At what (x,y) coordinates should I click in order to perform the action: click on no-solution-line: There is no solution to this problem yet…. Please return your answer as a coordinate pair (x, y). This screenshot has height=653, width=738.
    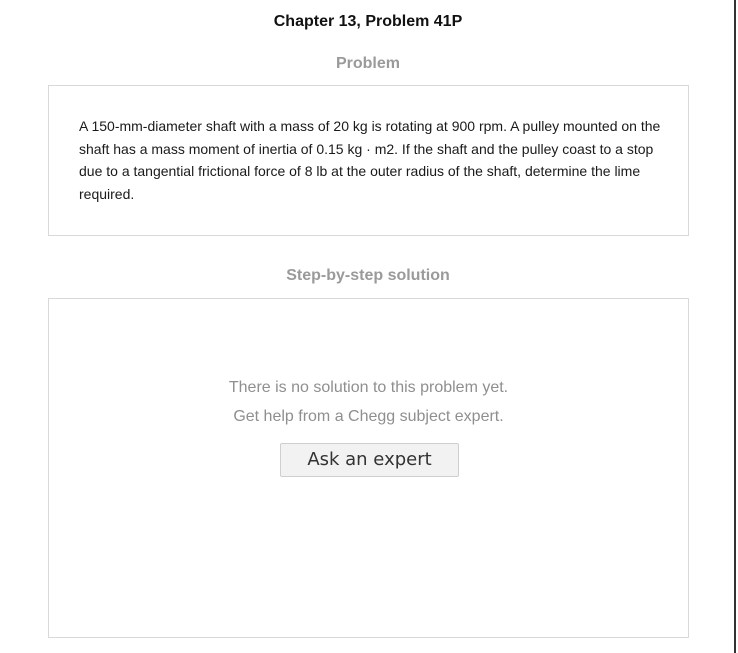
    Looking at the image, I should click on (368, 387).